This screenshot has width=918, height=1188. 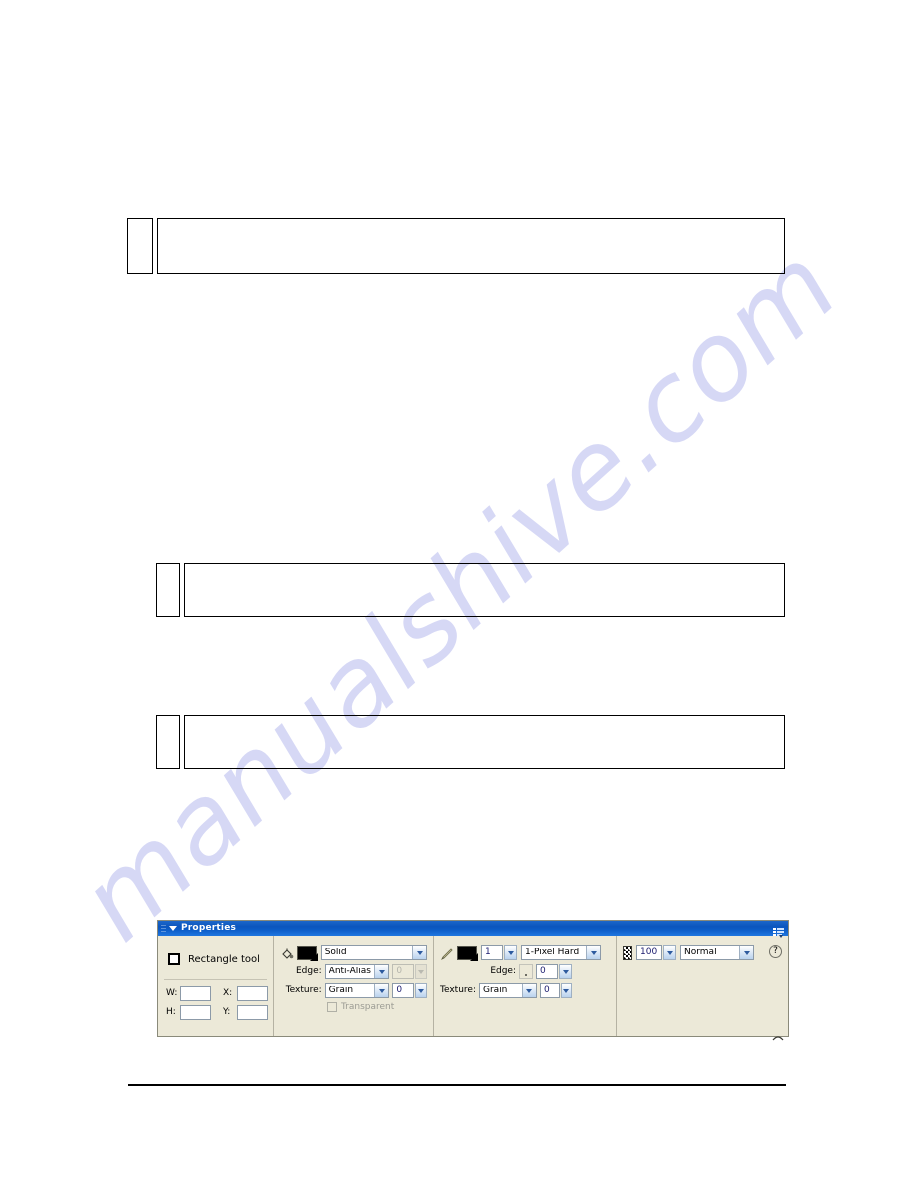 What do you see at coordinates (495, 990) in the screenshot?
I see `stroke-texture-value: Grain` at bounding box center [495, 990].